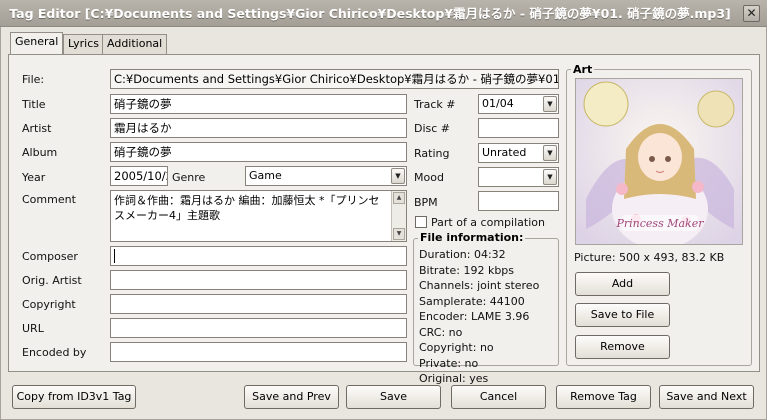 The image size is (767, 420). Describe the element at coordinates (622, 347) in the screenshot. I see `remove-art-button: Remove` at that location.